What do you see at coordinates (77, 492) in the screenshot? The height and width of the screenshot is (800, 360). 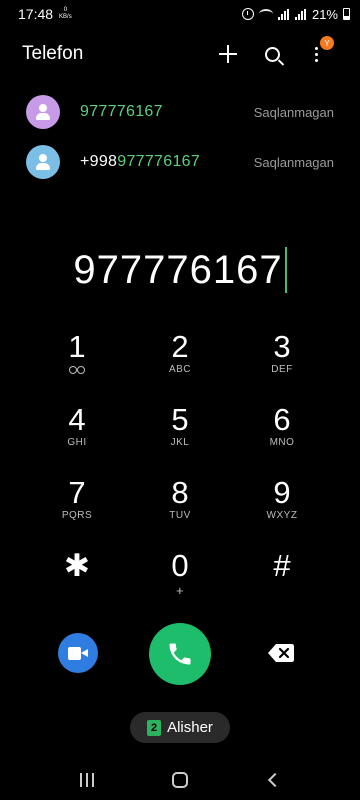 I see `key-digit: 7` at bounding box center [77, 492].